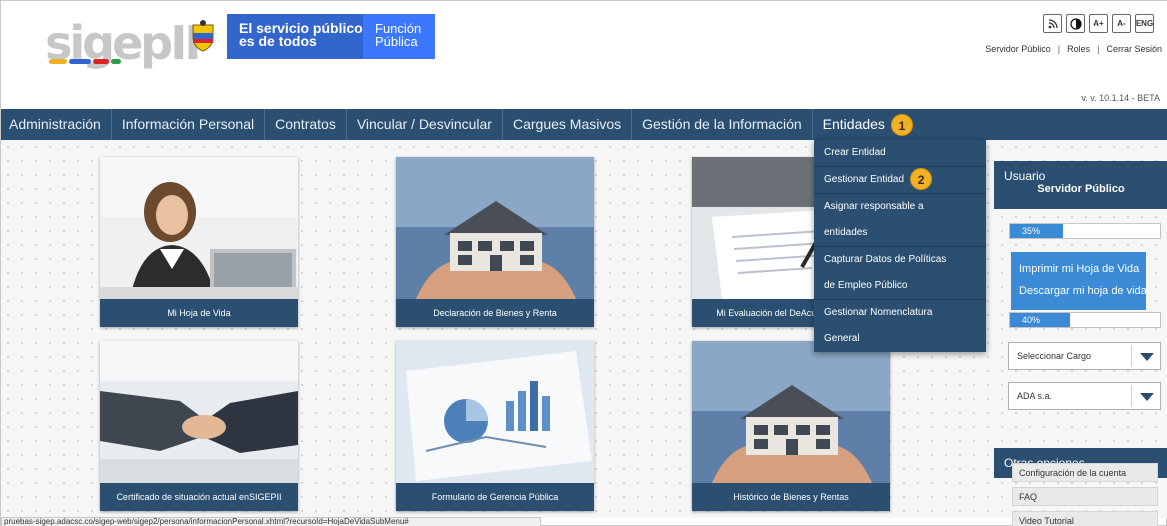  I want to click on nav-entidades-label: Entidades, so click(853, 124).